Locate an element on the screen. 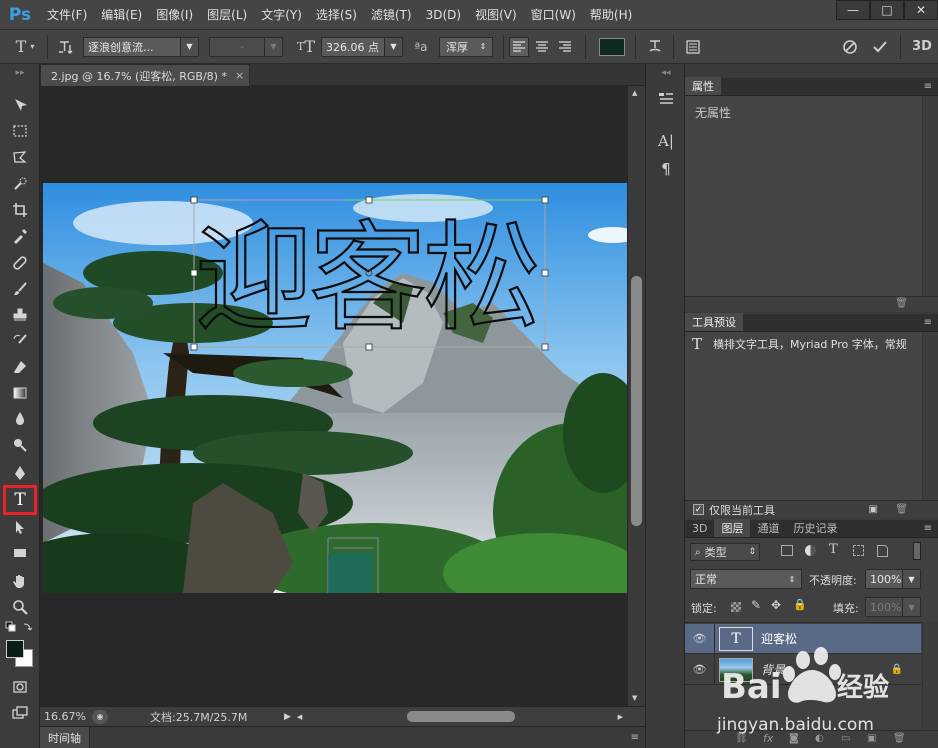  current-tool-only-checkbox: ✓ is located at coordinates (698, 509).